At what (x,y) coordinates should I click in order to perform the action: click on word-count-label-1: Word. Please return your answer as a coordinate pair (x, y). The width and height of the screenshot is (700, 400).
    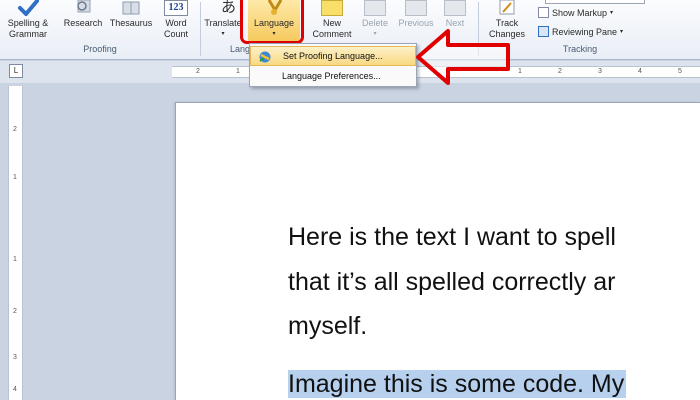
    Looking at the image, I should click on (176, 23).